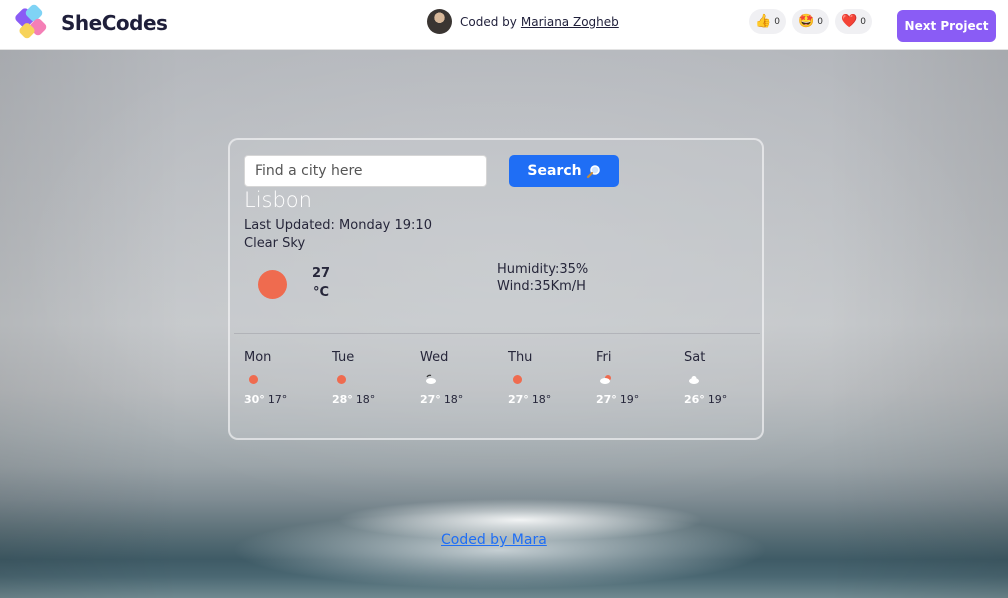 The width and height of the screenshot is (1008, 598). Describe the element at coordinates (365, 171) in the screenshot. I see `city-search-input` at that location.